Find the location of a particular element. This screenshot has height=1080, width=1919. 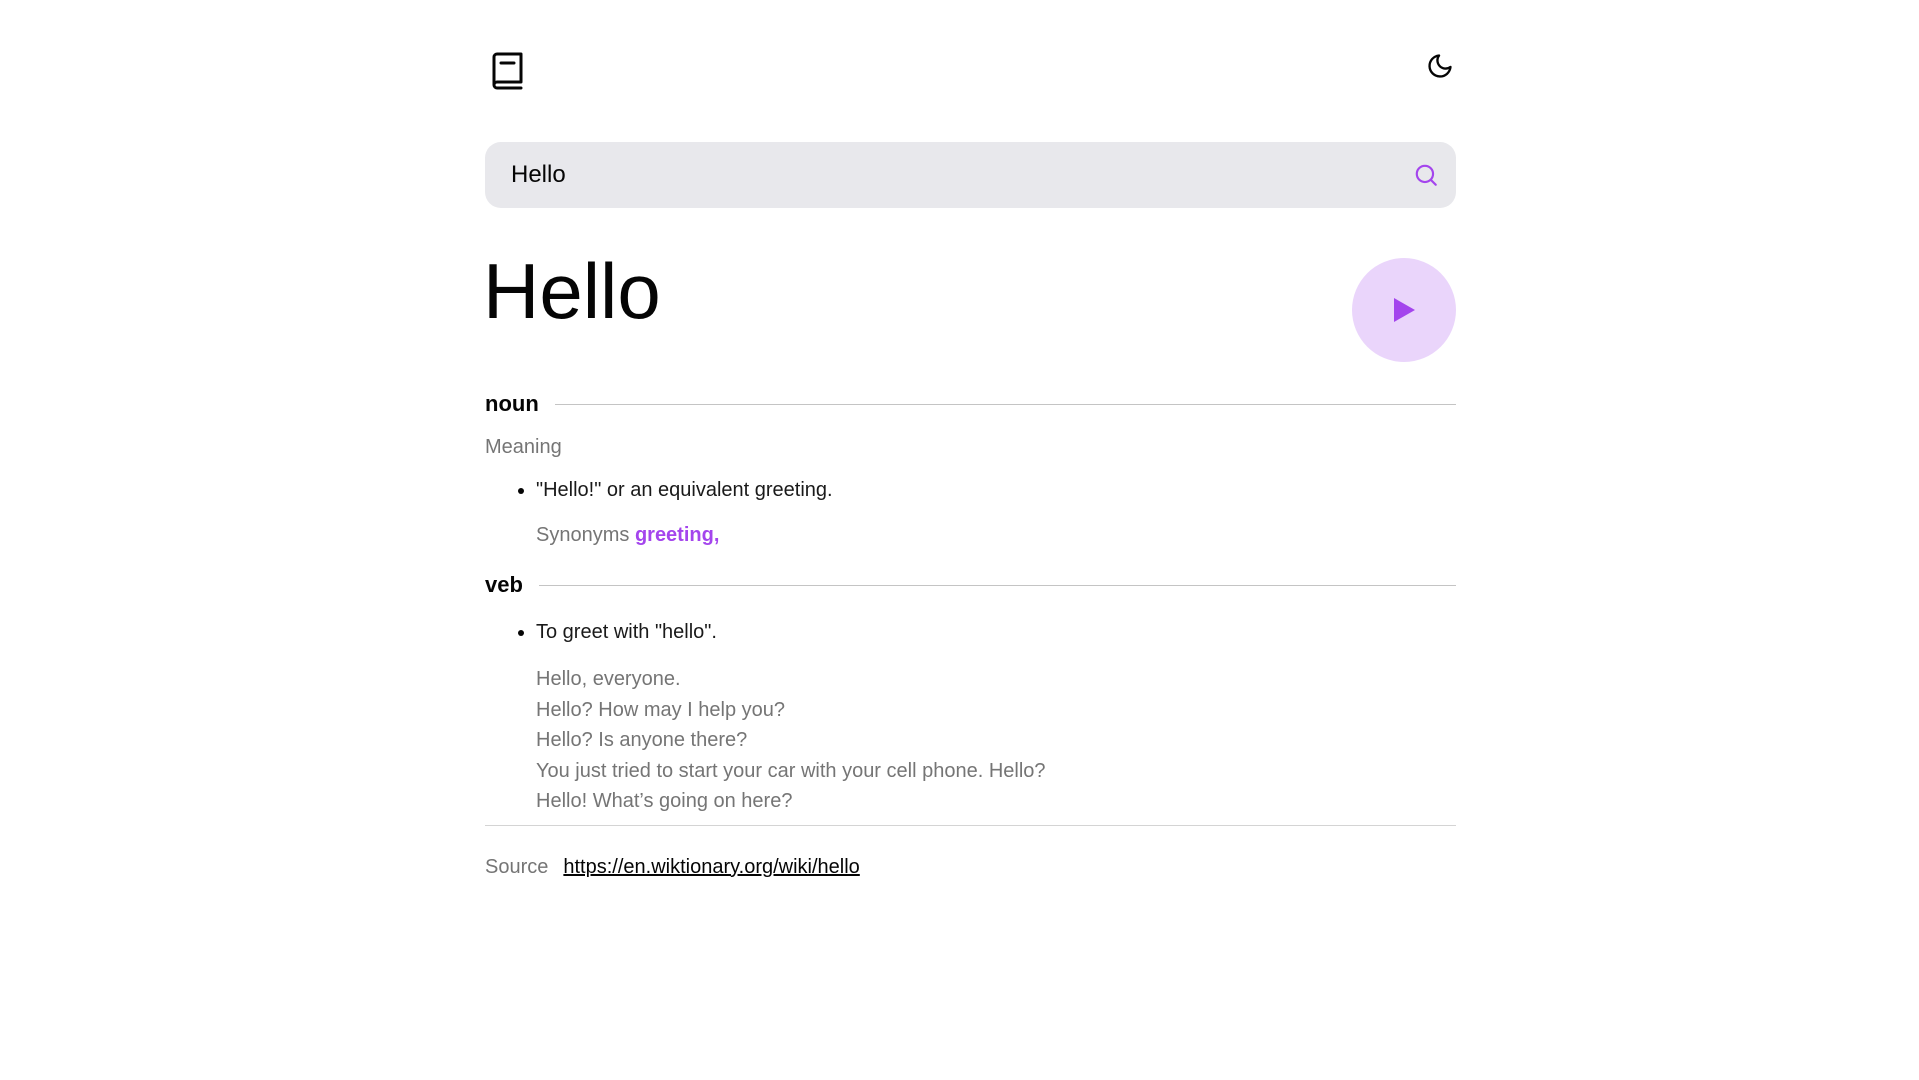

play-icon is located at coordinates (1404, 310).